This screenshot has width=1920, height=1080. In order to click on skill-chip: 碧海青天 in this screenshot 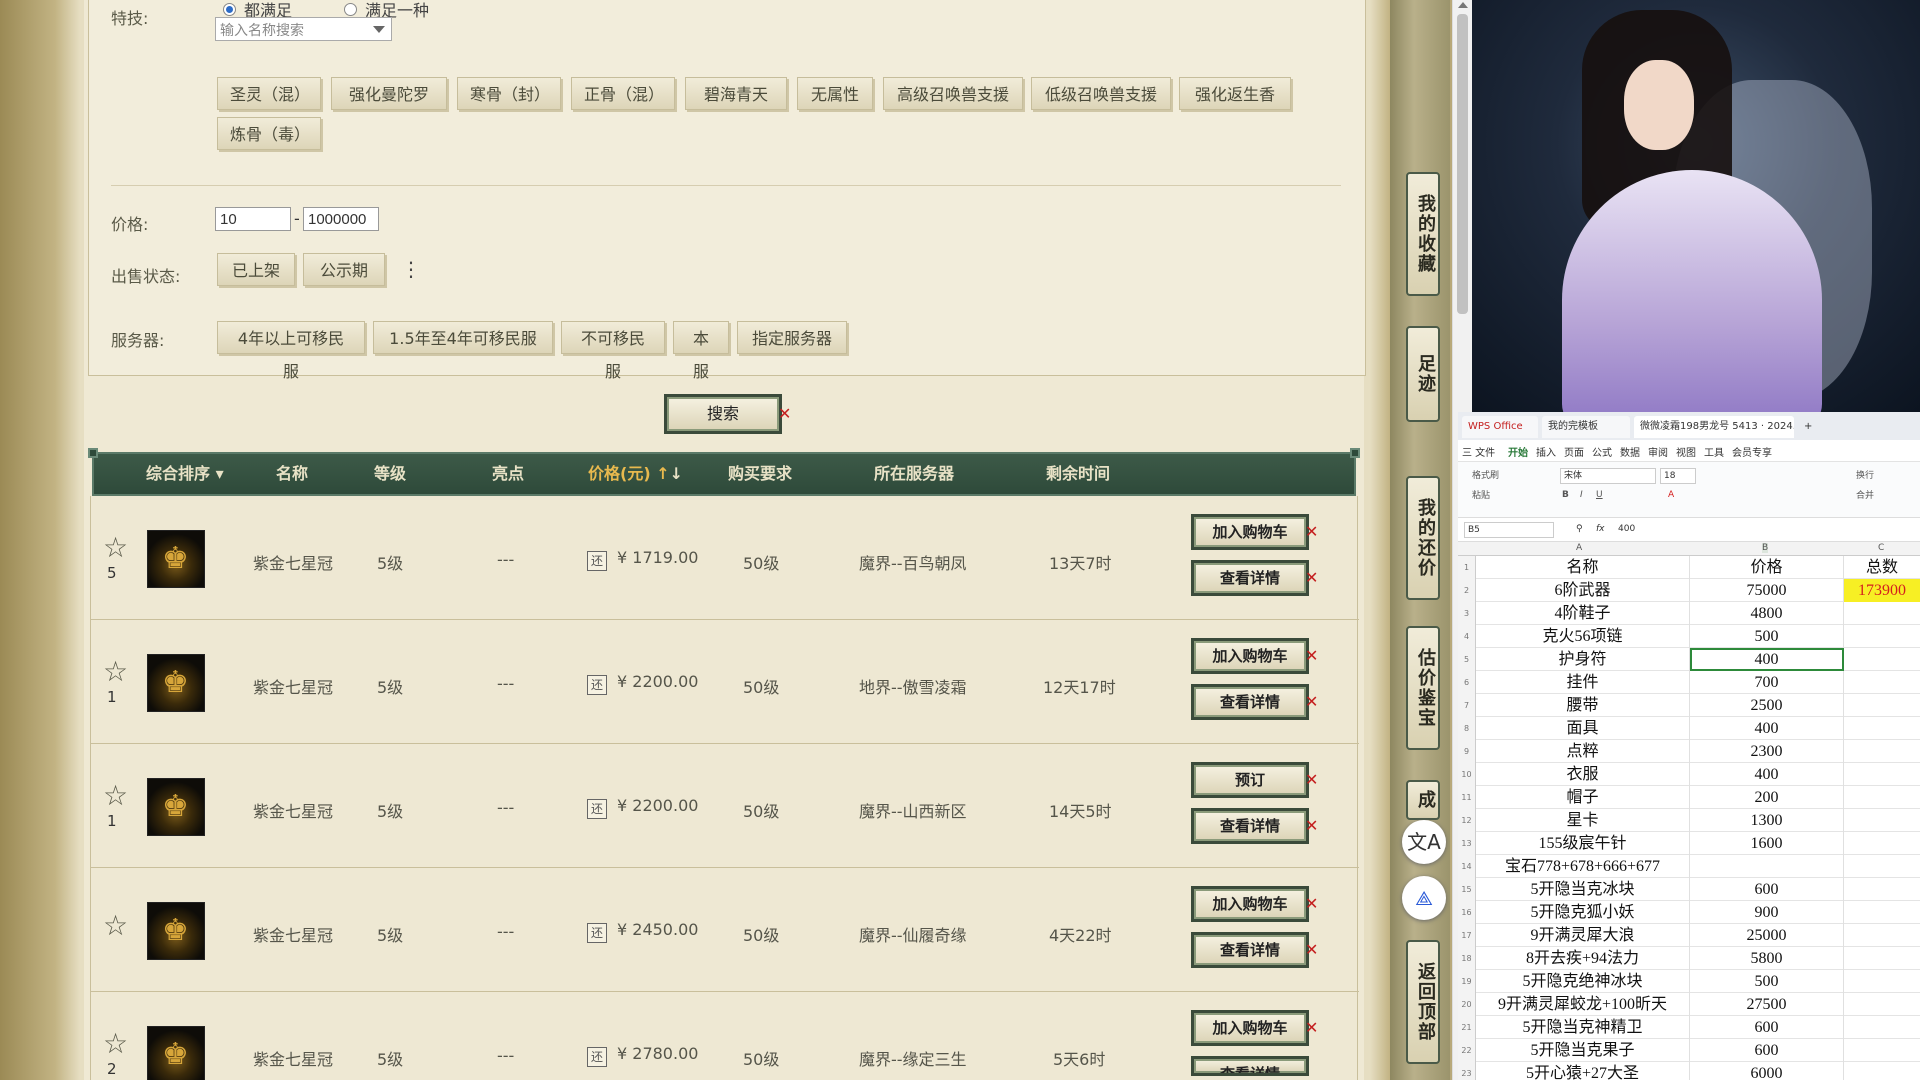, I will do `click(736, 93)`.